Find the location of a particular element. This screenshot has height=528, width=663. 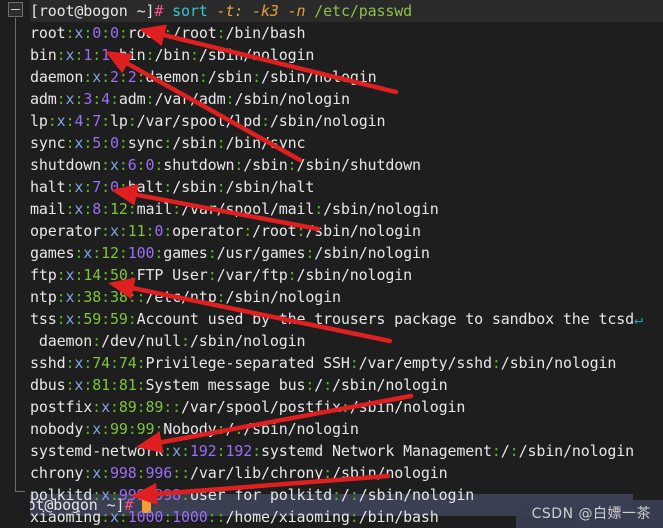

passwd-line: root:x:0:0:root:/root:/bin/bash is located at coordinates (168, 33).